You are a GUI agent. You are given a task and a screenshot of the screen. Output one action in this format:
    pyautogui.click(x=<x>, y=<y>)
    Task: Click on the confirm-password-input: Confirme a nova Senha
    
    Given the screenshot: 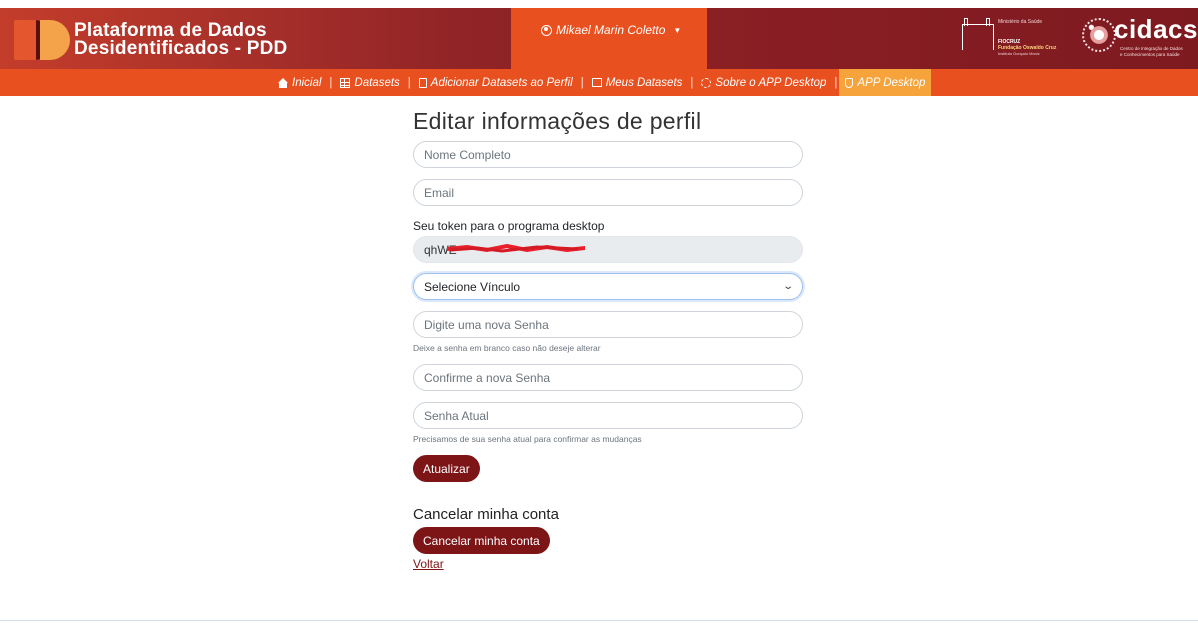 What is the action you would take?
    pyautogui.click(x=608, y=377)
    